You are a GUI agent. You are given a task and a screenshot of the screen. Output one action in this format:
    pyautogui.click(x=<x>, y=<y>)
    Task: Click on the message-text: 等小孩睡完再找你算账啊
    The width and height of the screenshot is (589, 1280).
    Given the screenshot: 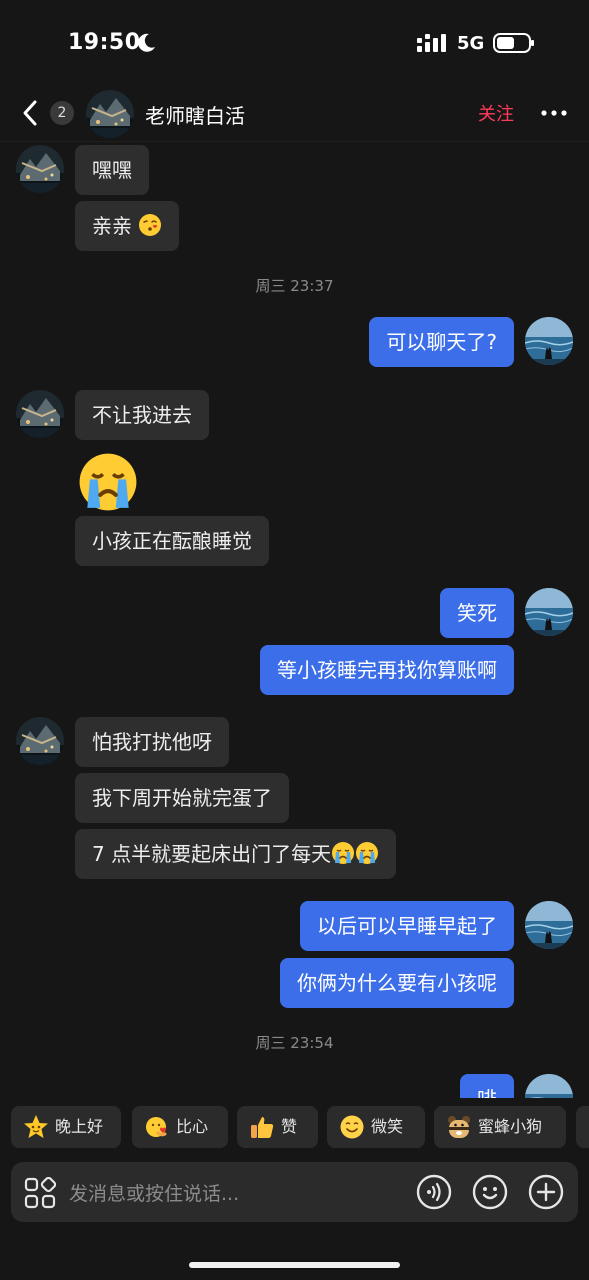 What is the action you would take?
    pyautogui.click(x=387, y=670)
    